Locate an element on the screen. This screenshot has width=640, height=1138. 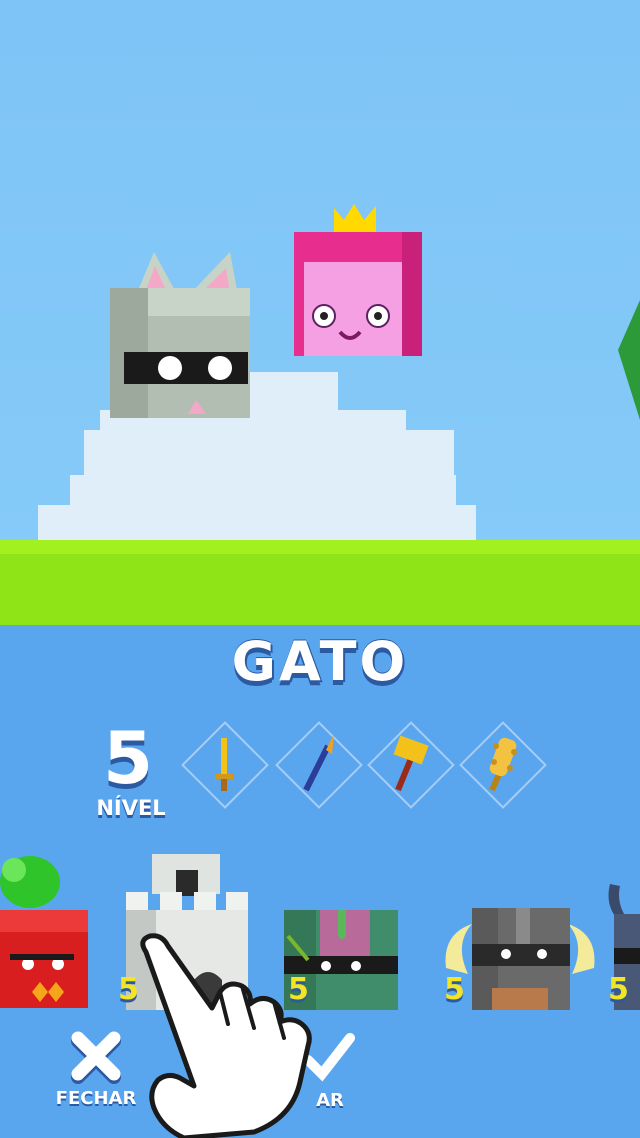
character-name: GATO is located at coordinates (320, 661).